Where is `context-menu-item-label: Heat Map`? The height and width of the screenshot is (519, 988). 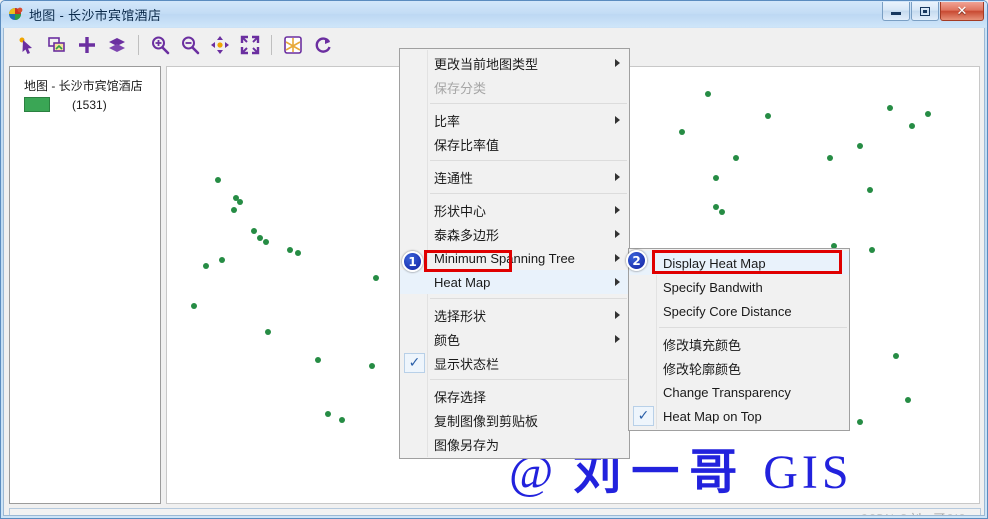 context-menu-item-label: Heat Map is located at coordinates (462, 282).